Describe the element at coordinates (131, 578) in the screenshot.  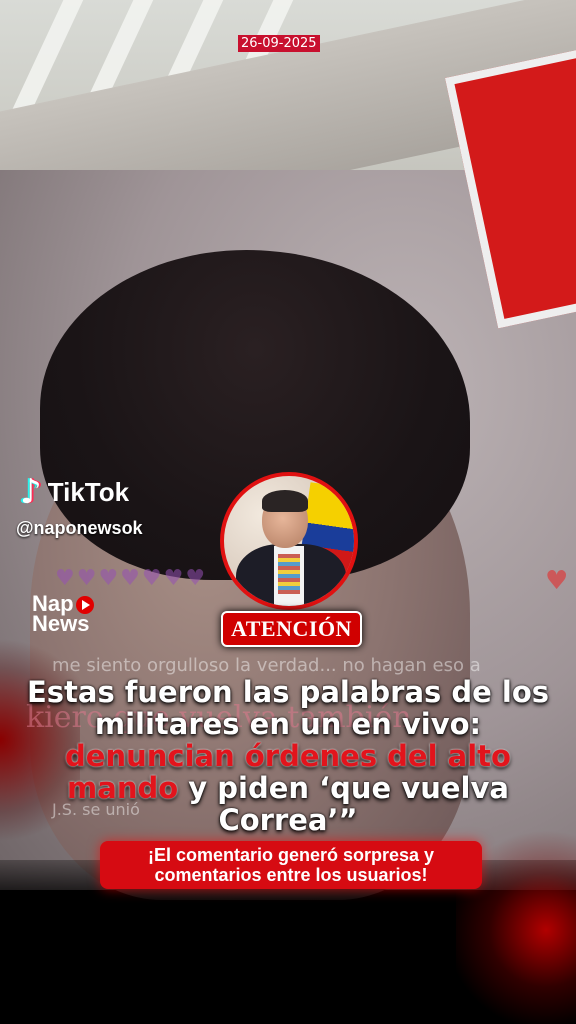
I see `heart-icon: ♥♥♥♥♥♥♥` at that location.